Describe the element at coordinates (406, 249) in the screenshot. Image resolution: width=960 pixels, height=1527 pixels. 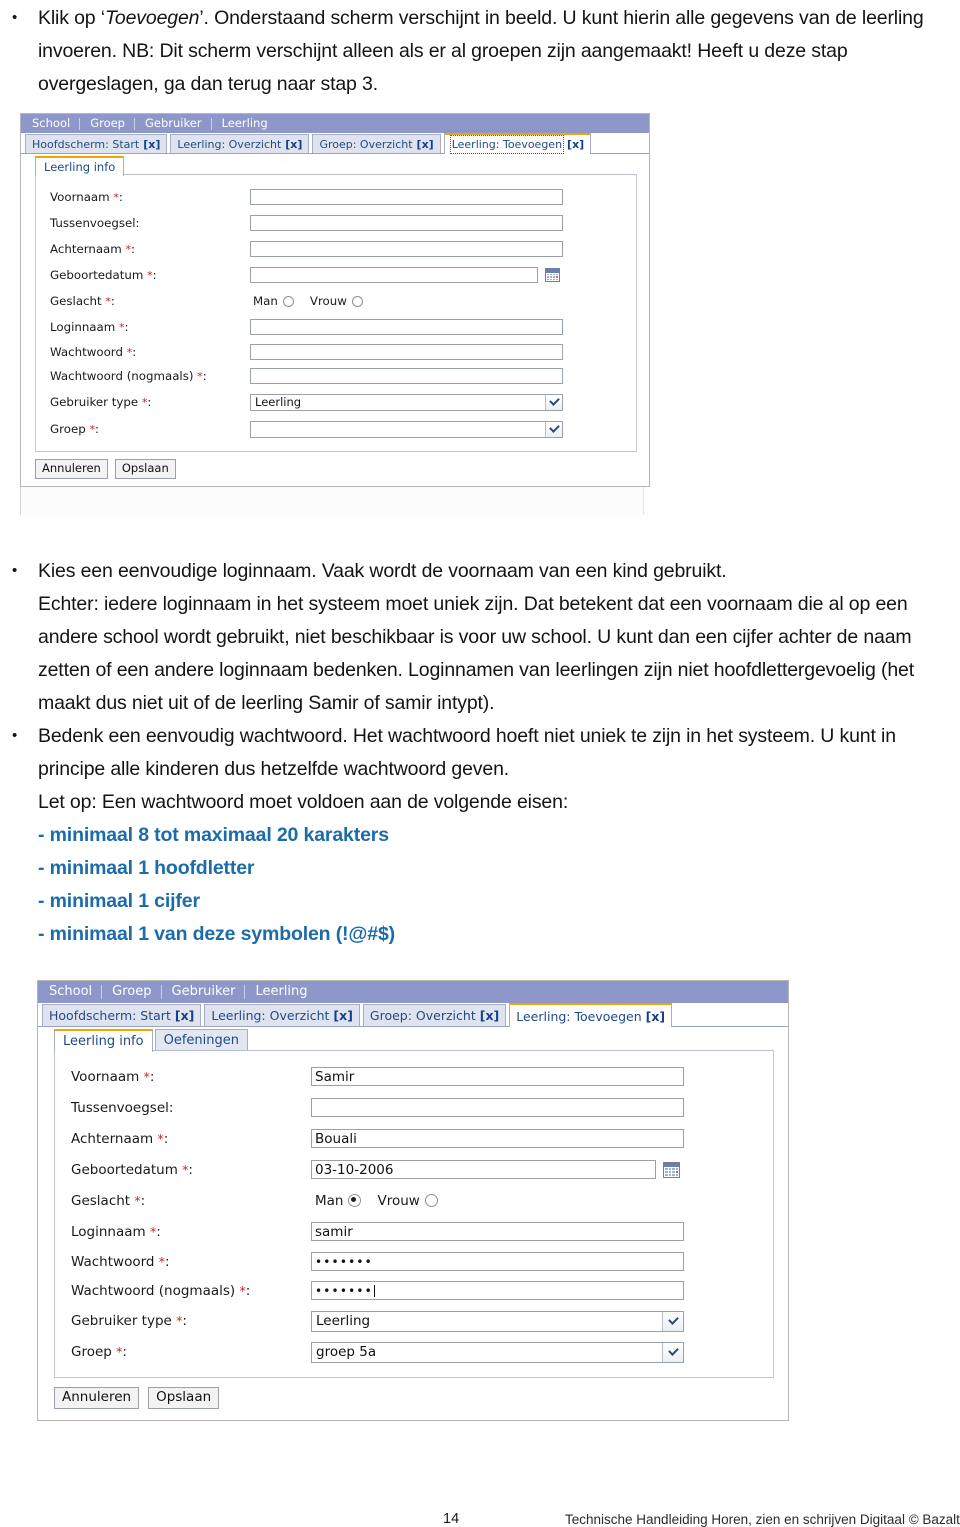
I see `input-achternaam` at that location.